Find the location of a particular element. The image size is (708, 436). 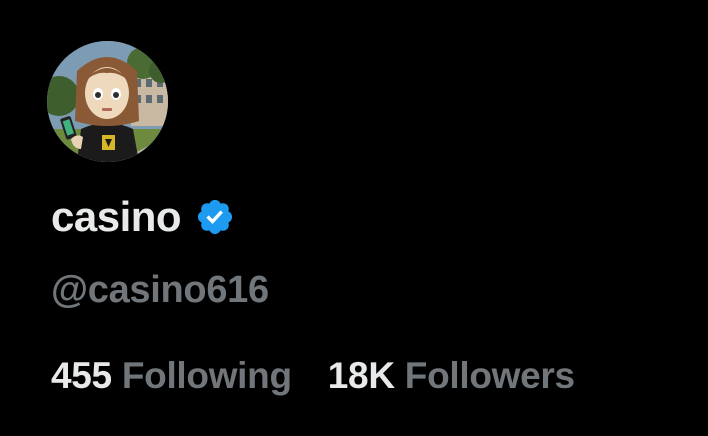

followers-label: Followers is located at coordinates (489, 375).